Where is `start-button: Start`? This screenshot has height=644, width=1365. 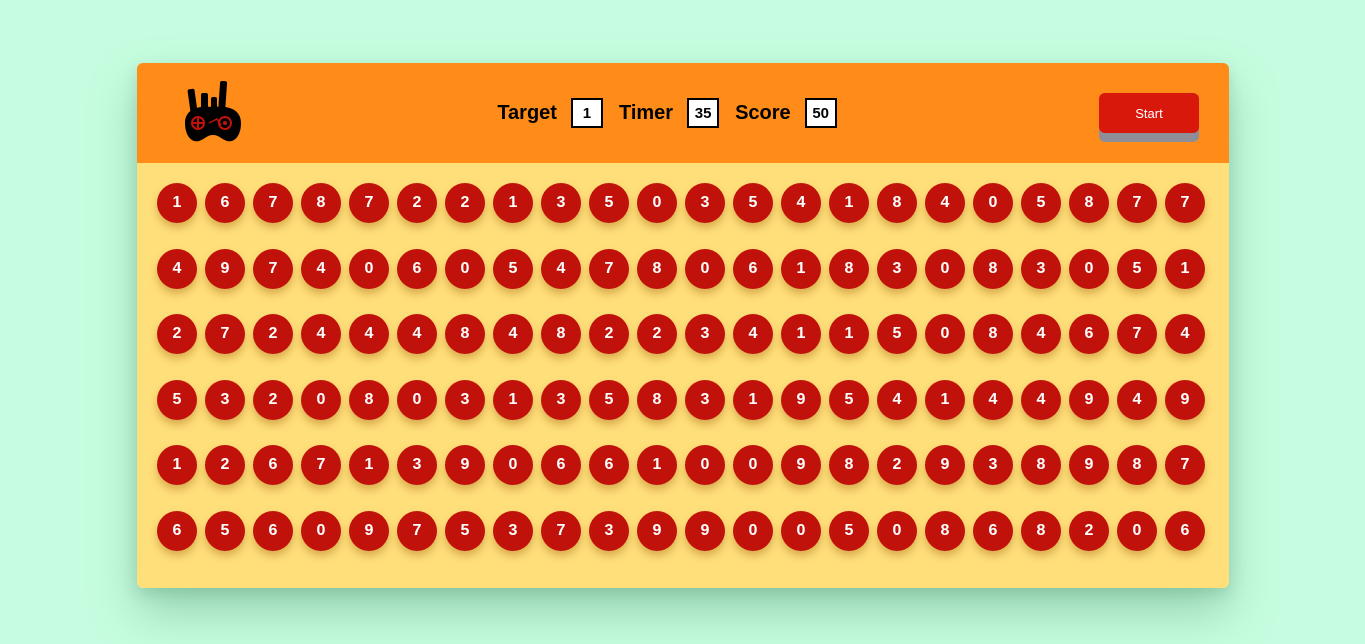
start-button: Start is located at coordinates (1149, 113).